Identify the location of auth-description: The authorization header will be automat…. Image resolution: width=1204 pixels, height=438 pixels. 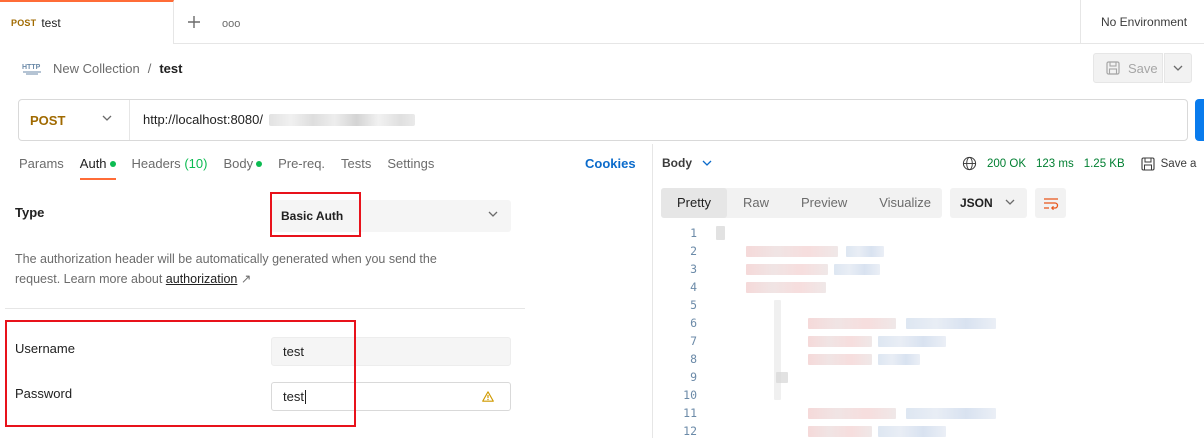
(226, 269).